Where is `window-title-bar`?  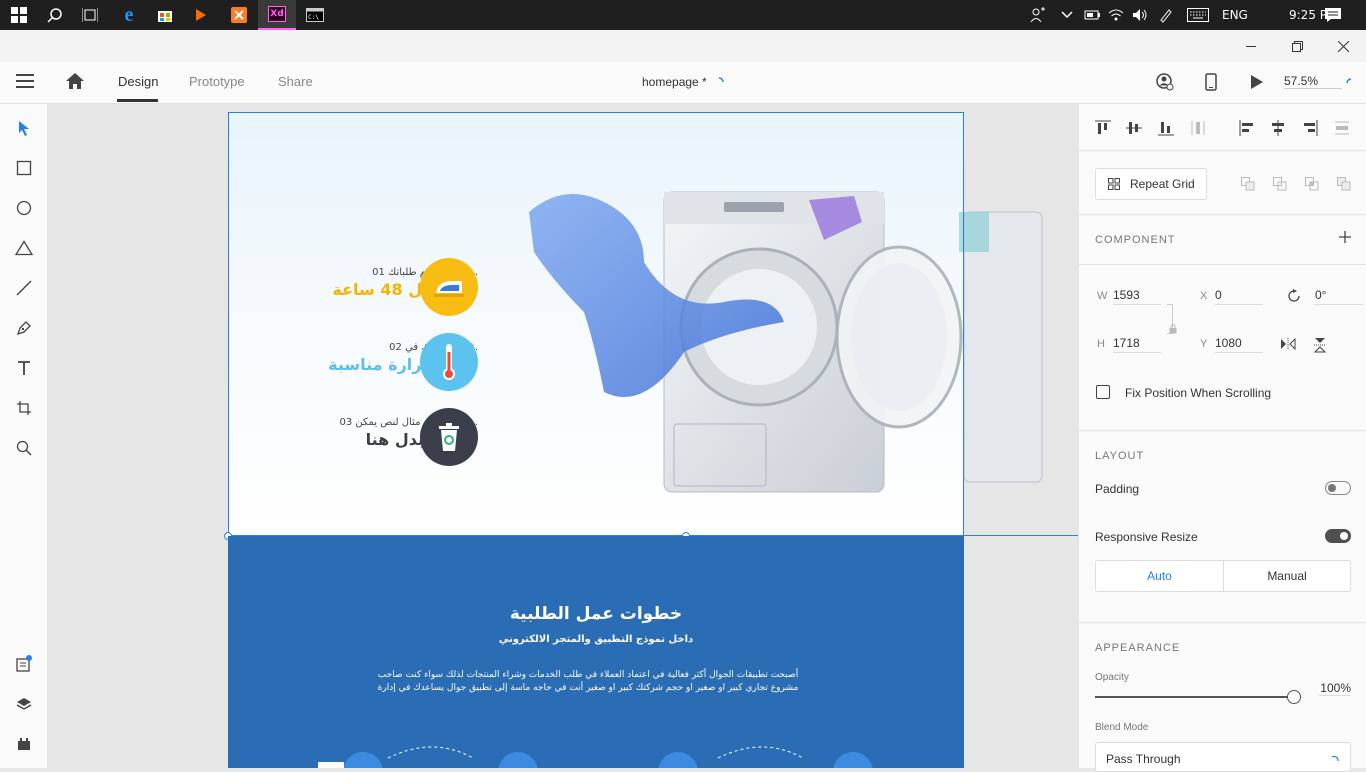
window-title-bar is located at coordinates (683, 46).